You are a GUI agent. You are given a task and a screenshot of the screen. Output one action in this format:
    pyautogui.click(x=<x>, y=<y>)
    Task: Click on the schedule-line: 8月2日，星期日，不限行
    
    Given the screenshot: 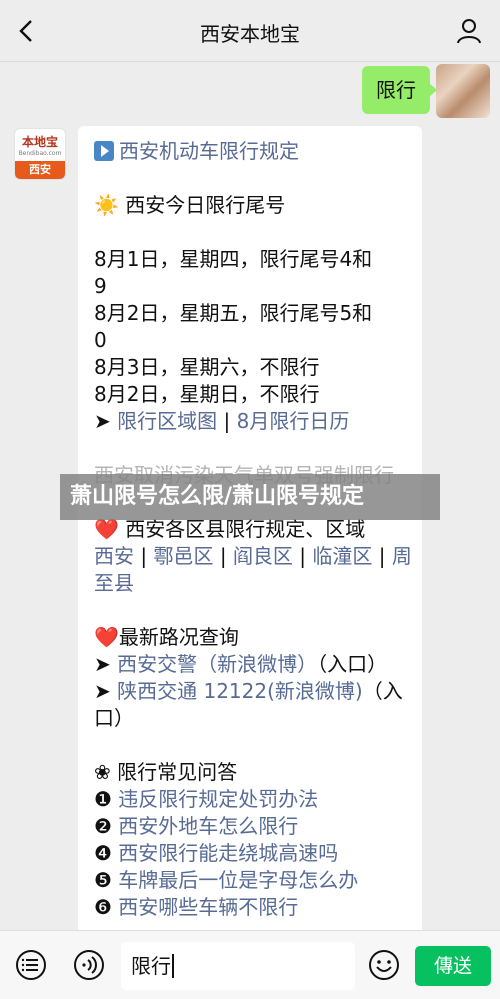 What is the action you would take?
    pyautogui.click(x=207, y=394)
    